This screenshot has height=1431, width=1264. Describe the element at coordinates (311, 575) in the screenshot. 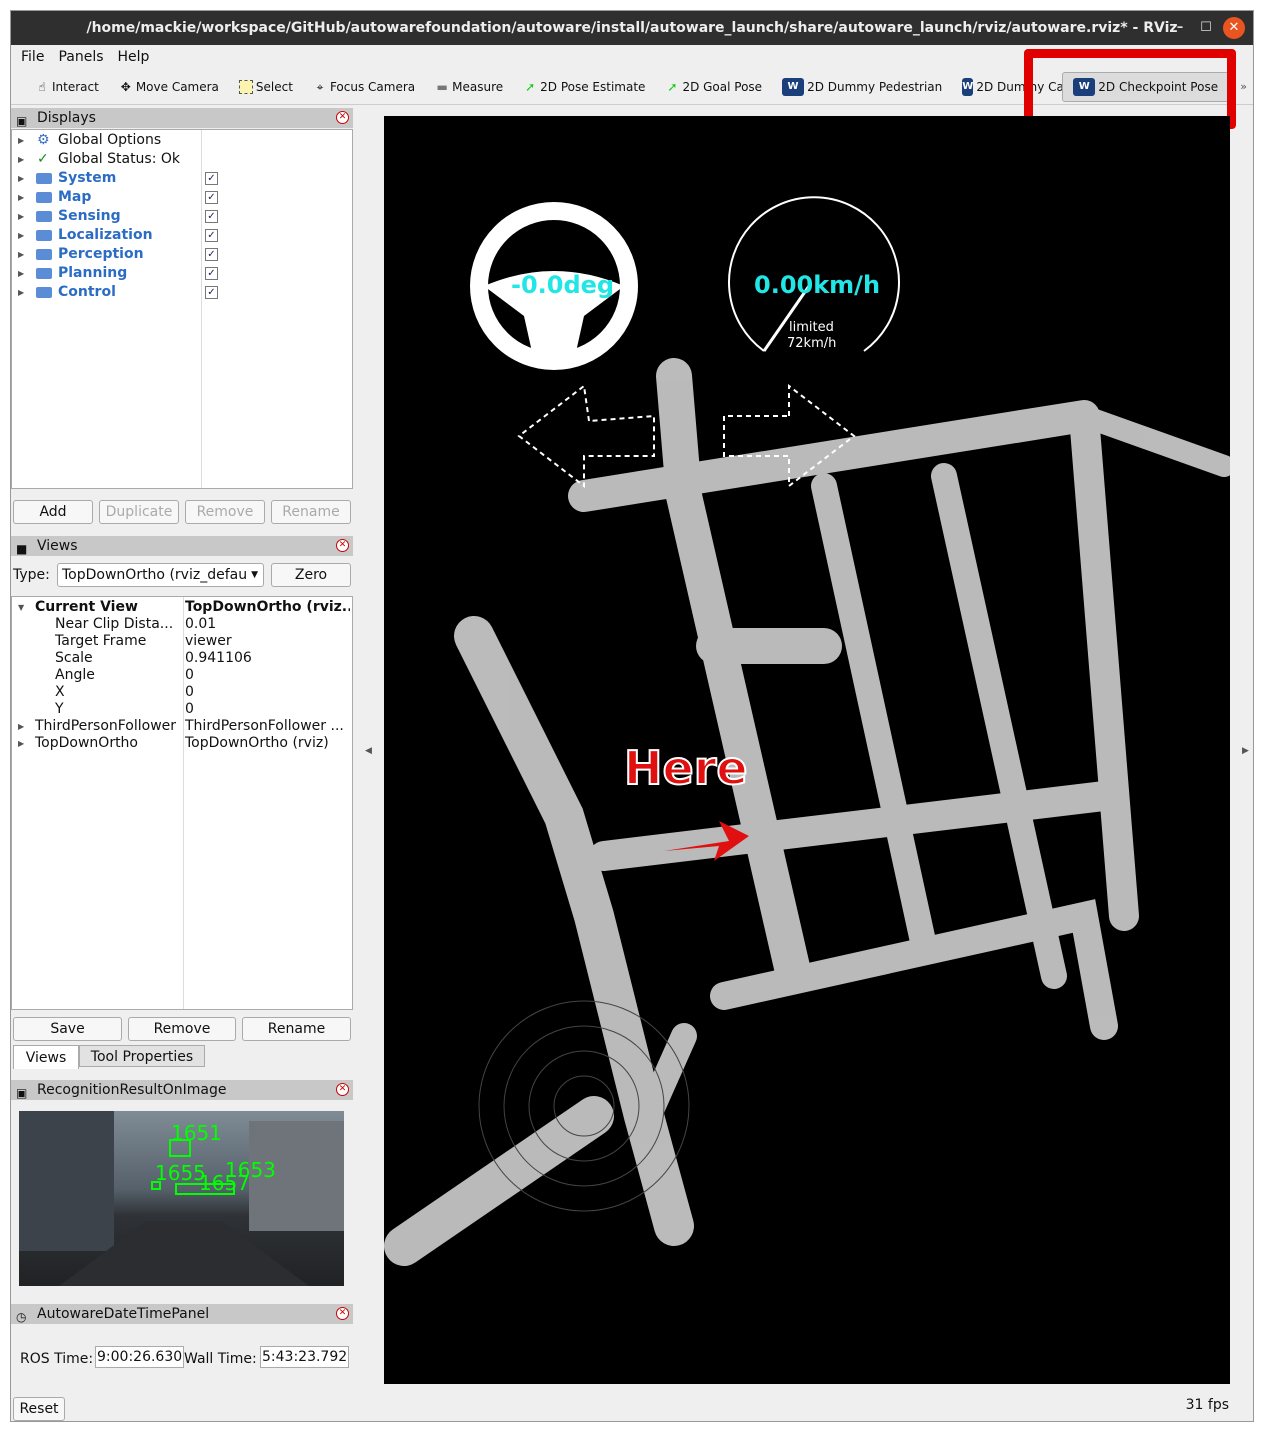

I see `zero-button: Zero` at that location.